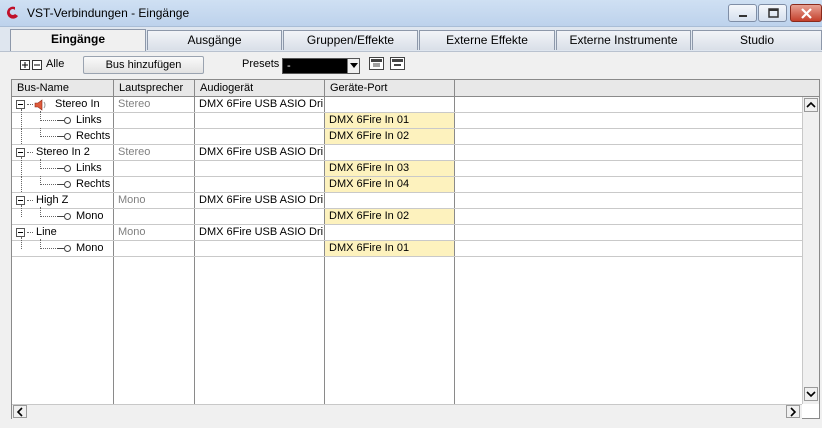  Describe the element at coordinates (411, 13) in the screenshot. I see `title-bar: VST-Verbindungen - Eingänge` at that location.